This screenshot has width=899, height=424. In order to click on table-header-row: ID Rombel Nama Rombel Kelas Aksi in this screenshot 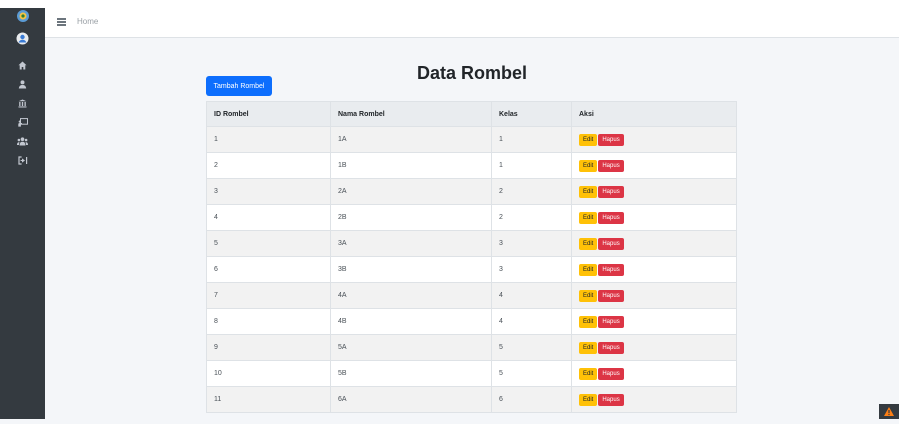, I will do `click(471, 114)`.